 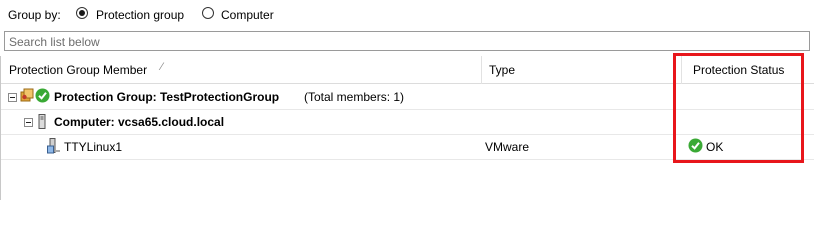 I want to click on search-input: Search list below, so click(x=407, y=41).